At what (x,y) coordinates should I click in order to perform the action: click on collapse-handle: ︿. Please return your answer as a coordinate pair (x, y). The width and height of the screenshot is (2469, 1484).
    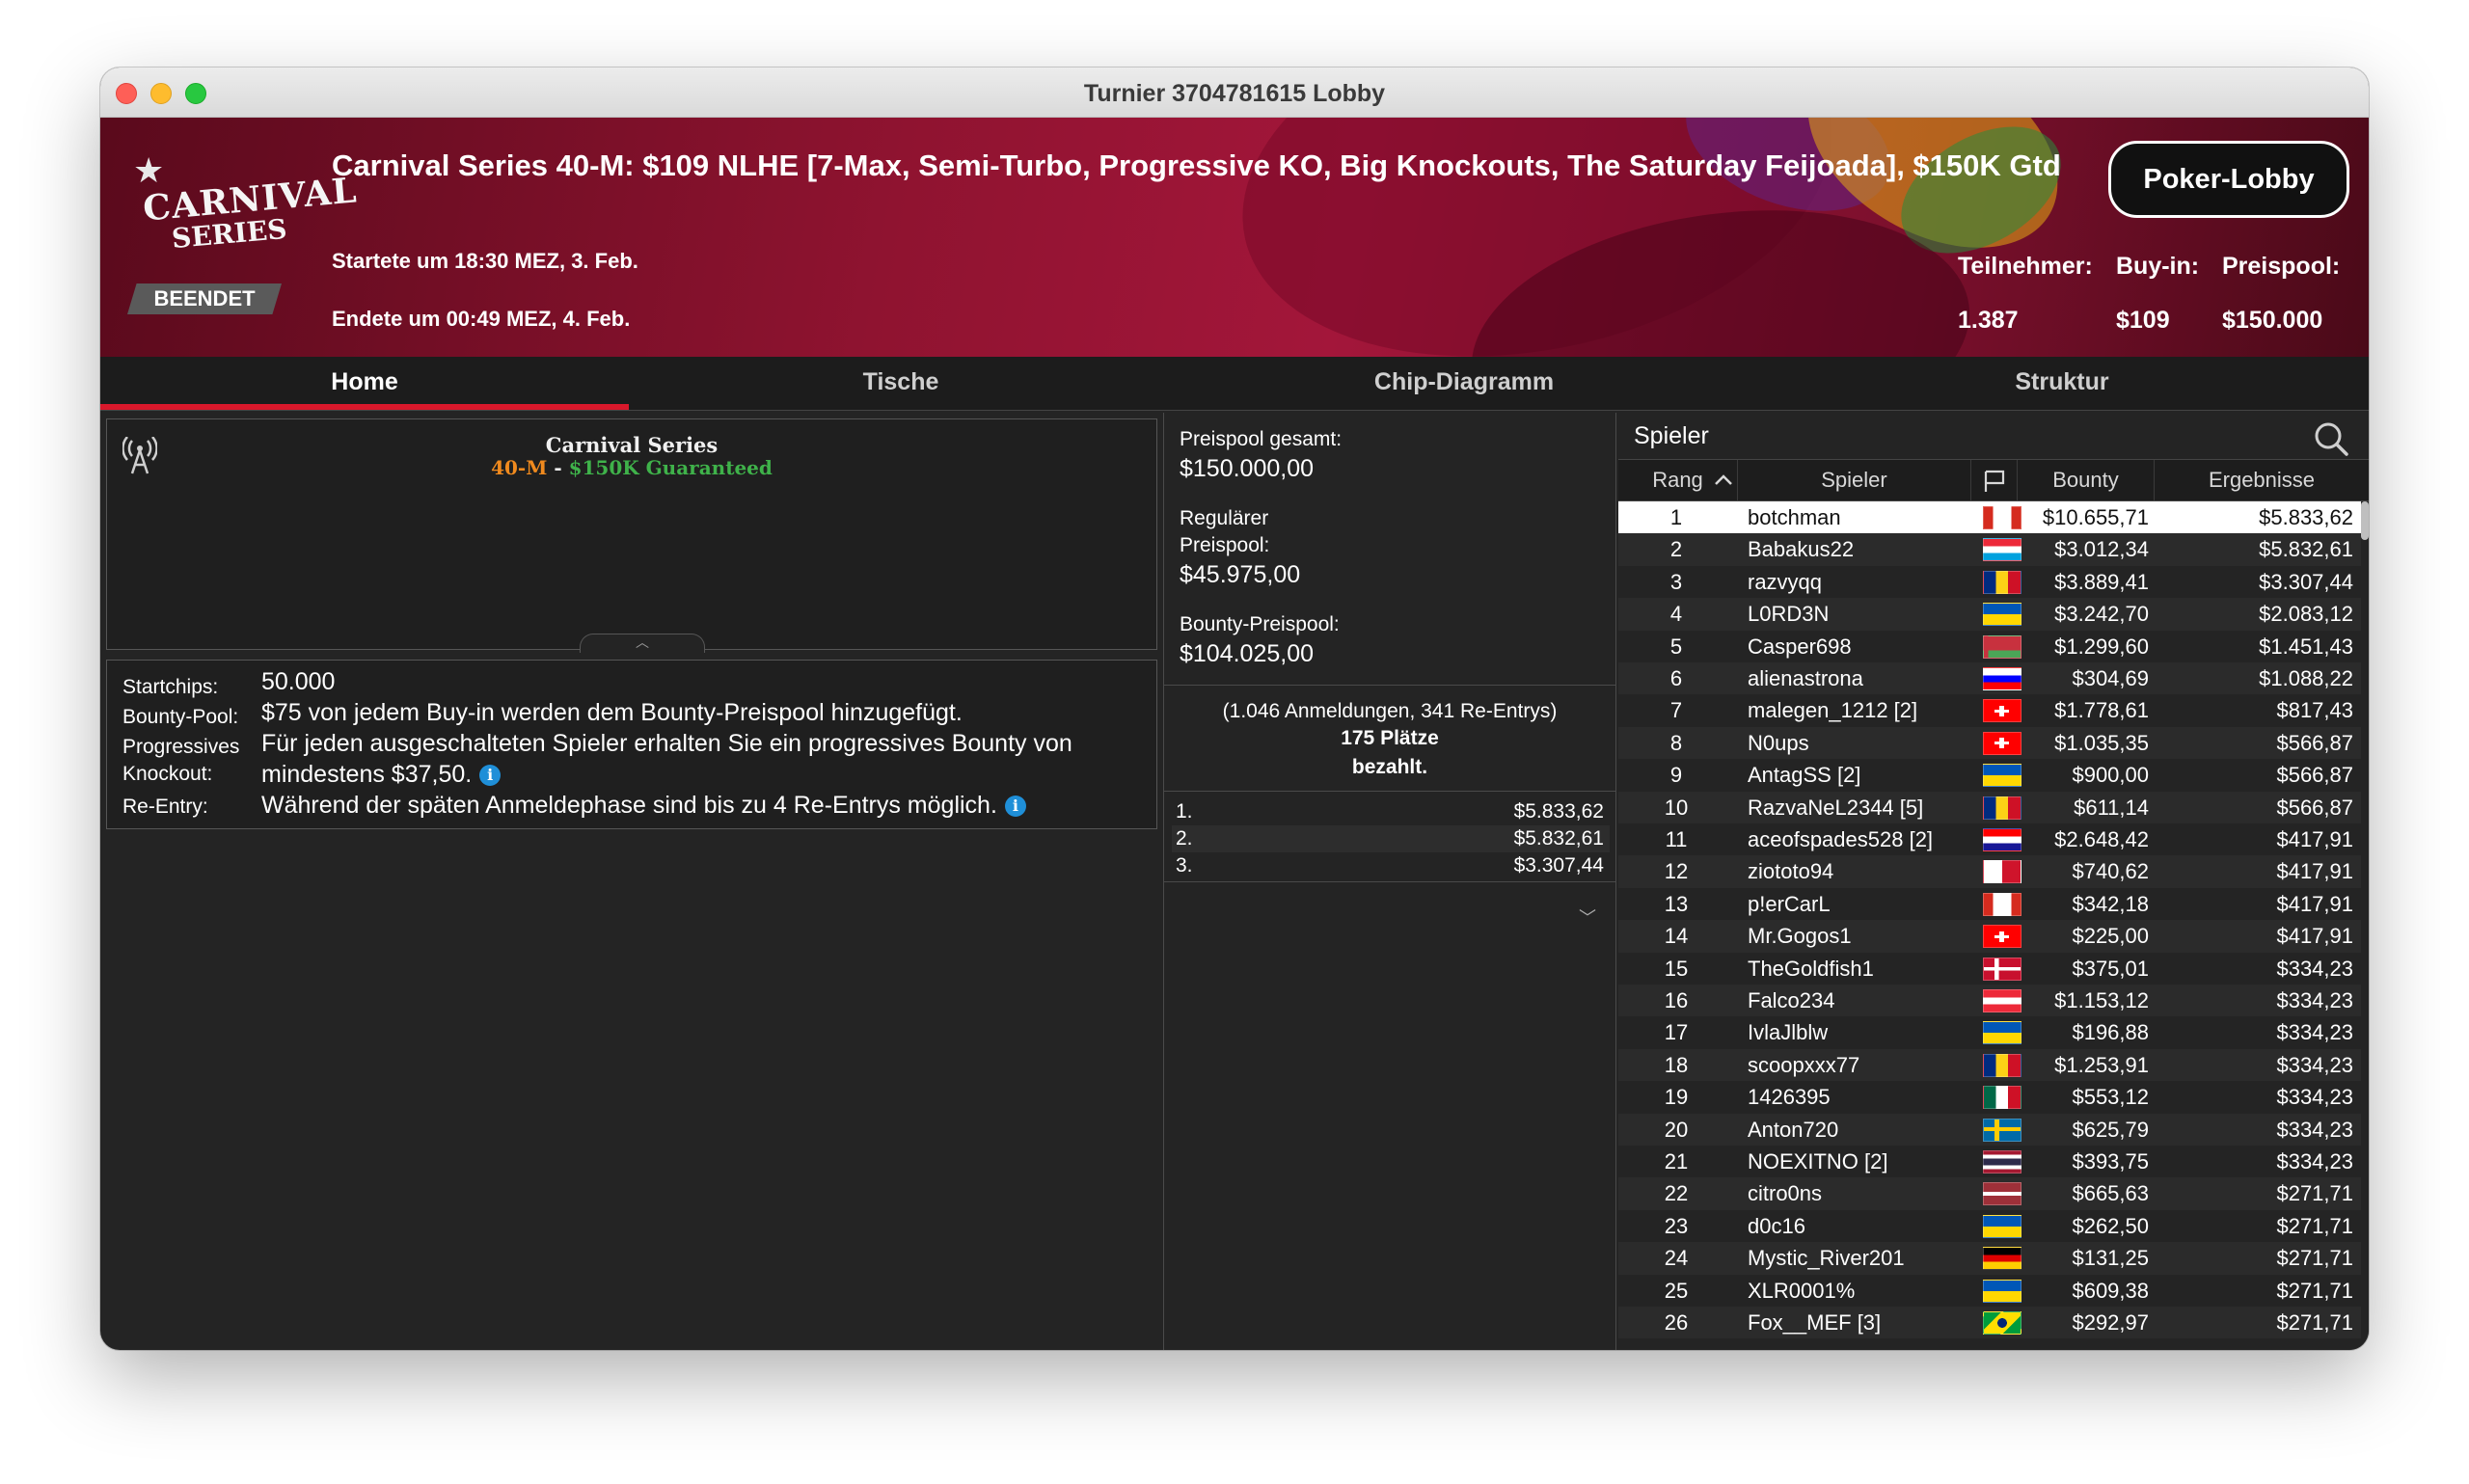
    Looking at the image, I should click on (643, 643).